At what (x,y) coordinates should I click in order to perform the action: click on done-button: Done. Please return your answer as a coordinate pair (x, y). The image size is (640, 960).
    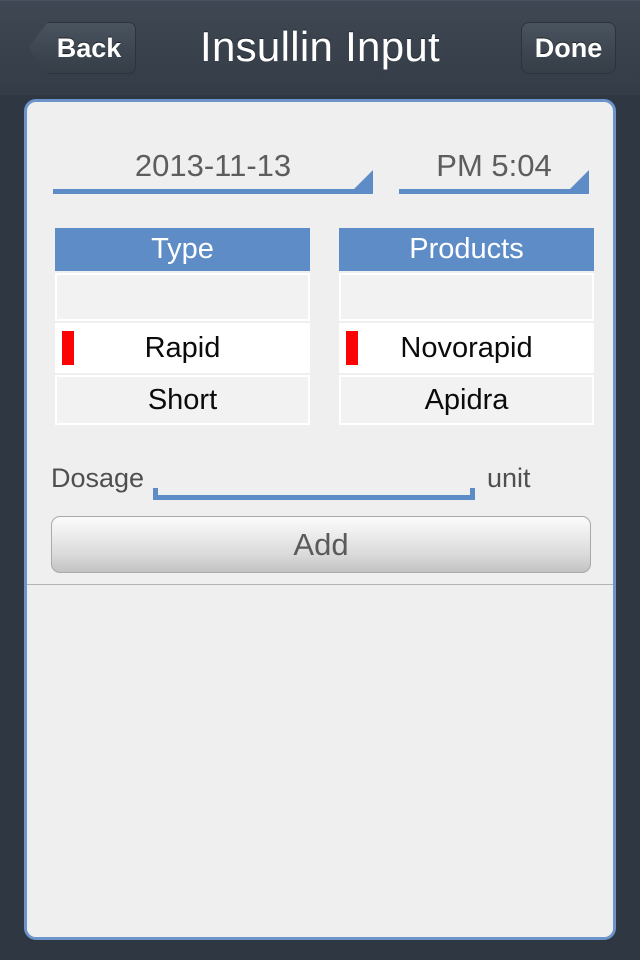
    Looking at the image, I should click on (568, 48).